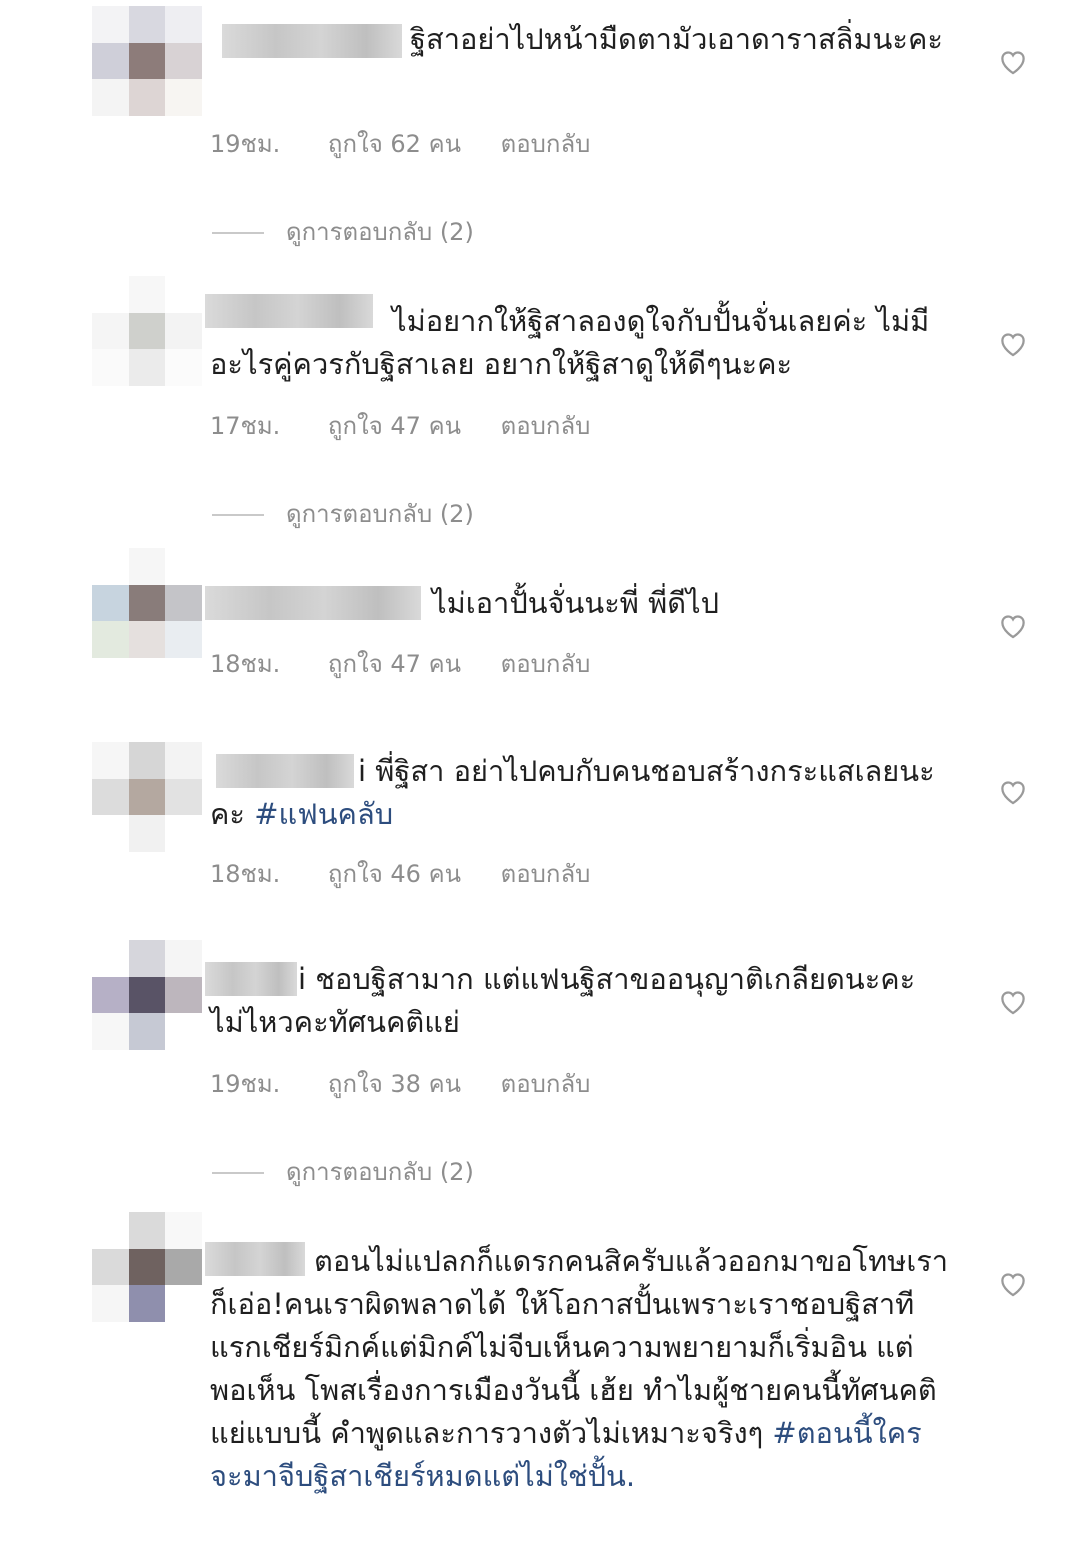 This screenshot has width=1079, height=1550. I want to click on comment-meta: 18ชม. ถูกใจ 46 คน ตอบกลับ, so click(416, 873).